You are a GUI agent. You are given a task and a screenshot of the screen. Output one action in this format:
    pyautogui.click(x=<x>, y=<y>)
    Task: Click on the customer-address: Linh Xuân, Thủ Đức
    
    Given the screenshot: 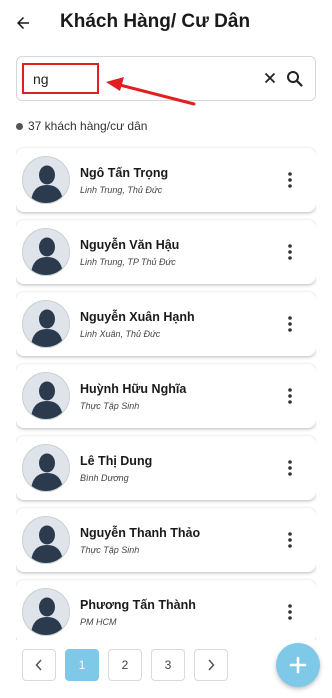 What is the action you would take?
    pyautogui.click(x=120, y=333)
    